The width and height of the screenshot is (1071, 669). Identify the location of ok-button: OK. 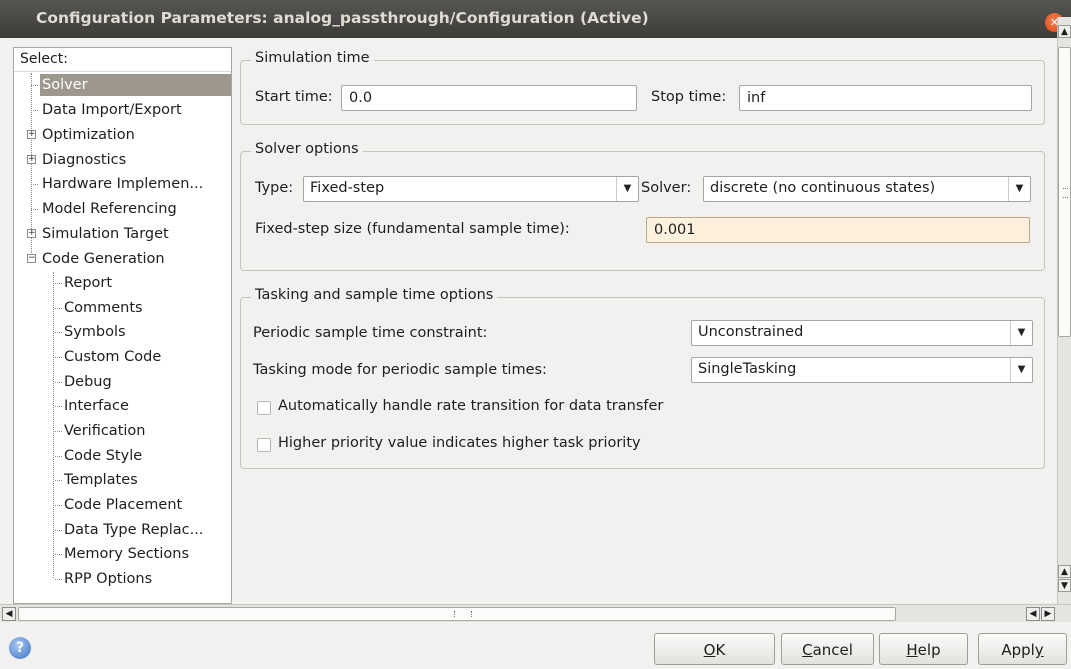
(714, 649).